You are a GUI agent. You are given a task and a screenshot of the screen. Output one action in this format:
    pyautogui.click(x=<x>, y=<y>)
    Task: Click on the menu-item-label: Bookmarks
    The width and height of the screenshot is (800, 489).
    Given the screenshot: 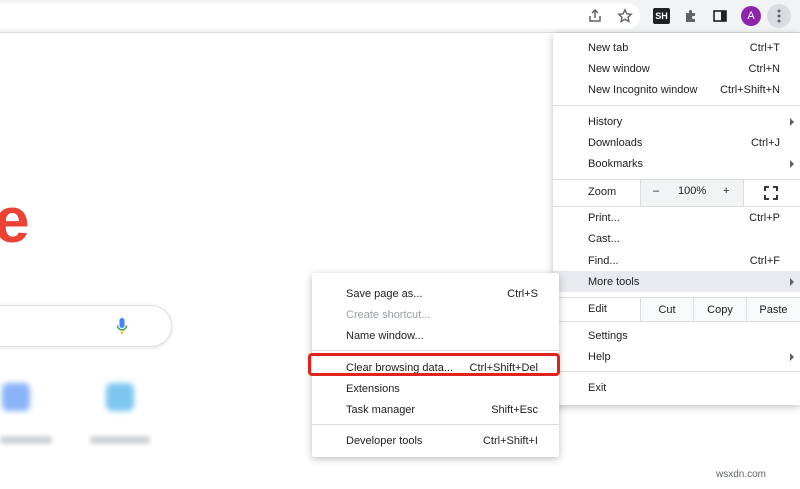 What is the action you would take?
    pyautogui.click(x=616, y=163)
    